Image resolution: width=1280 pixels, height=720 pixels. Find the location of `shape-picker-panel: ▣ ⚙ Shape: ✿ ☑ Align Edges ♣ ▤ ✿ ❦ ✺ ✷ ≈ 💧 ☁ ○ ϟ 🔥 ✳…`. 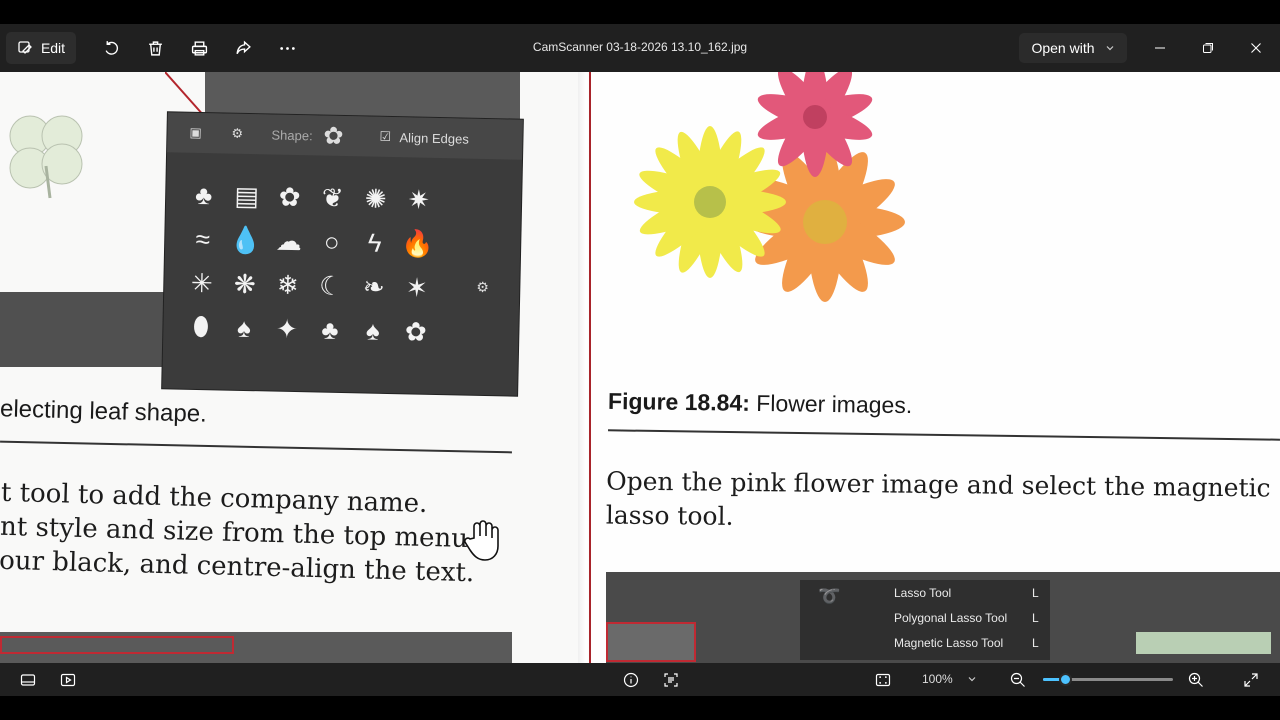

shape-picker-panel: ▣ ⚙ Shape: ✿ ☑ Align Edges ♣ ▤ ✿ ❦ ✺ ✷ ≈ 💧 ☁ ○ ϟ 🔥 ✳… is located at coordinates (342, 254).